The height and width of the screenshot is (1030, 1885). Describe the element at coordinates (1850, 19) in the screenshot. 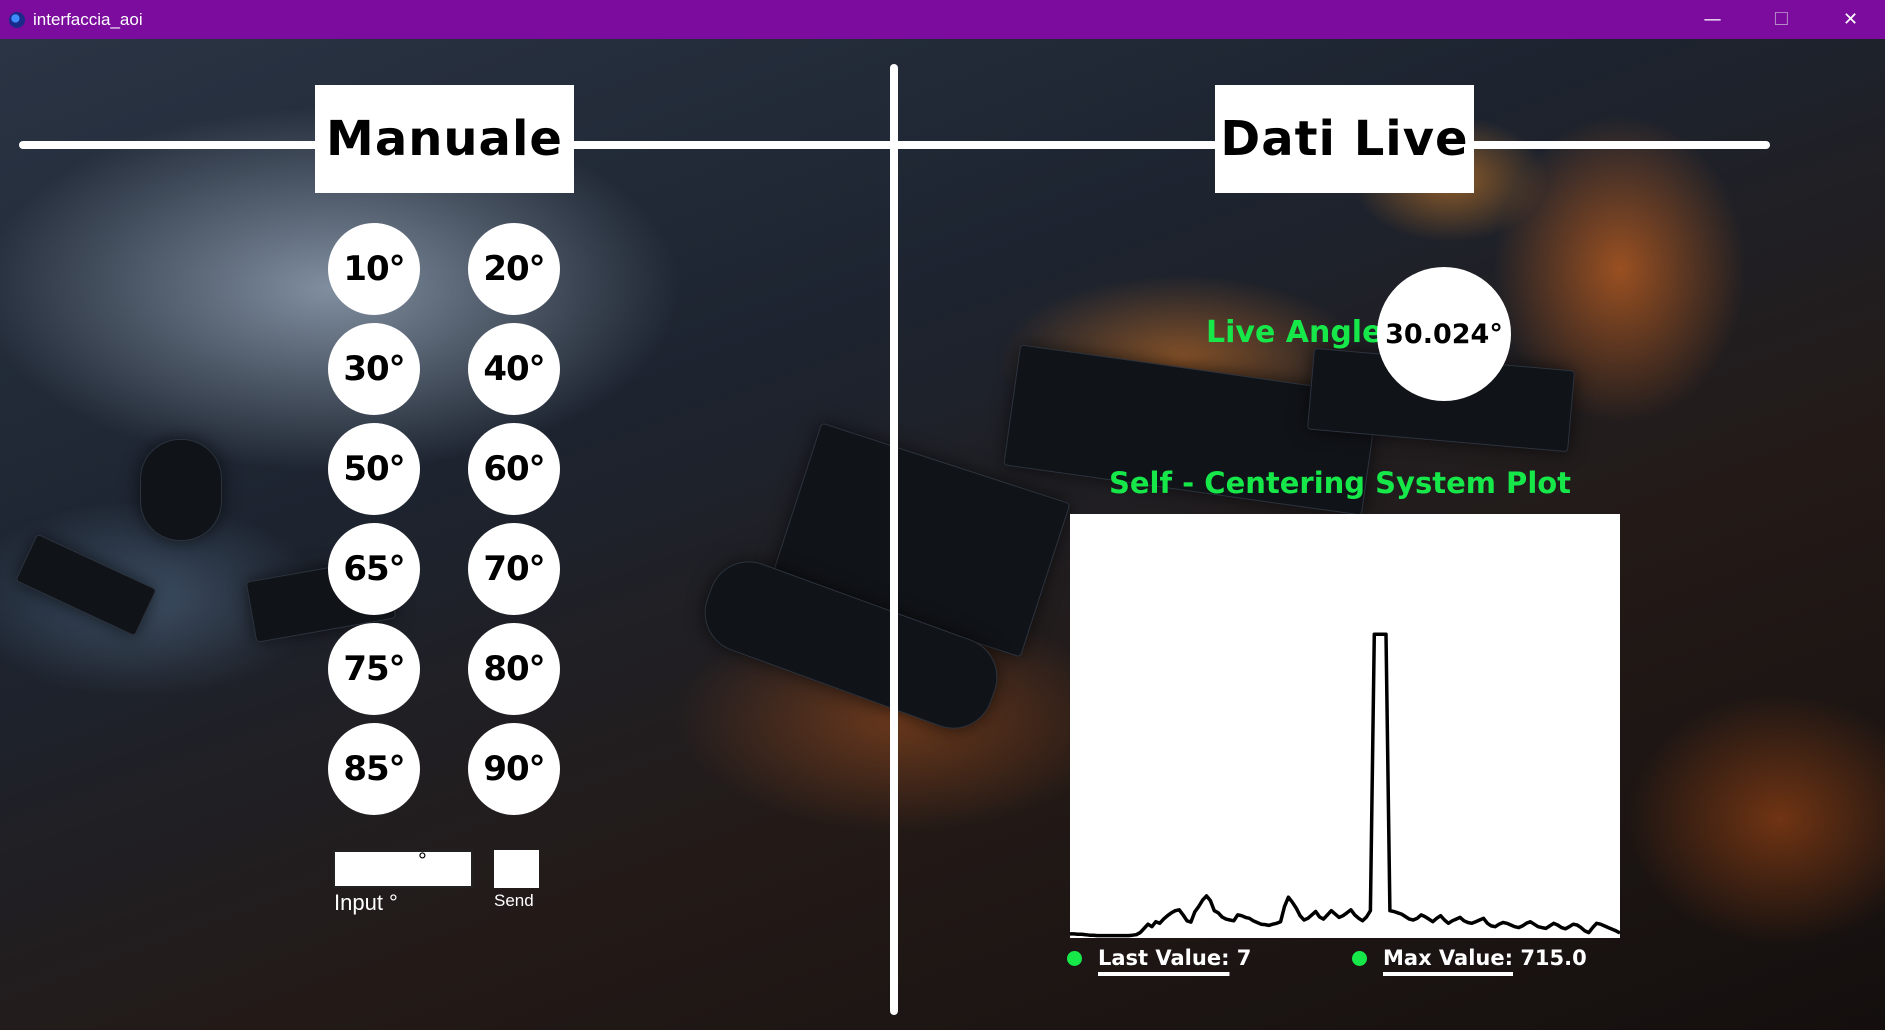

I see `close-icon: ✕` at that location.